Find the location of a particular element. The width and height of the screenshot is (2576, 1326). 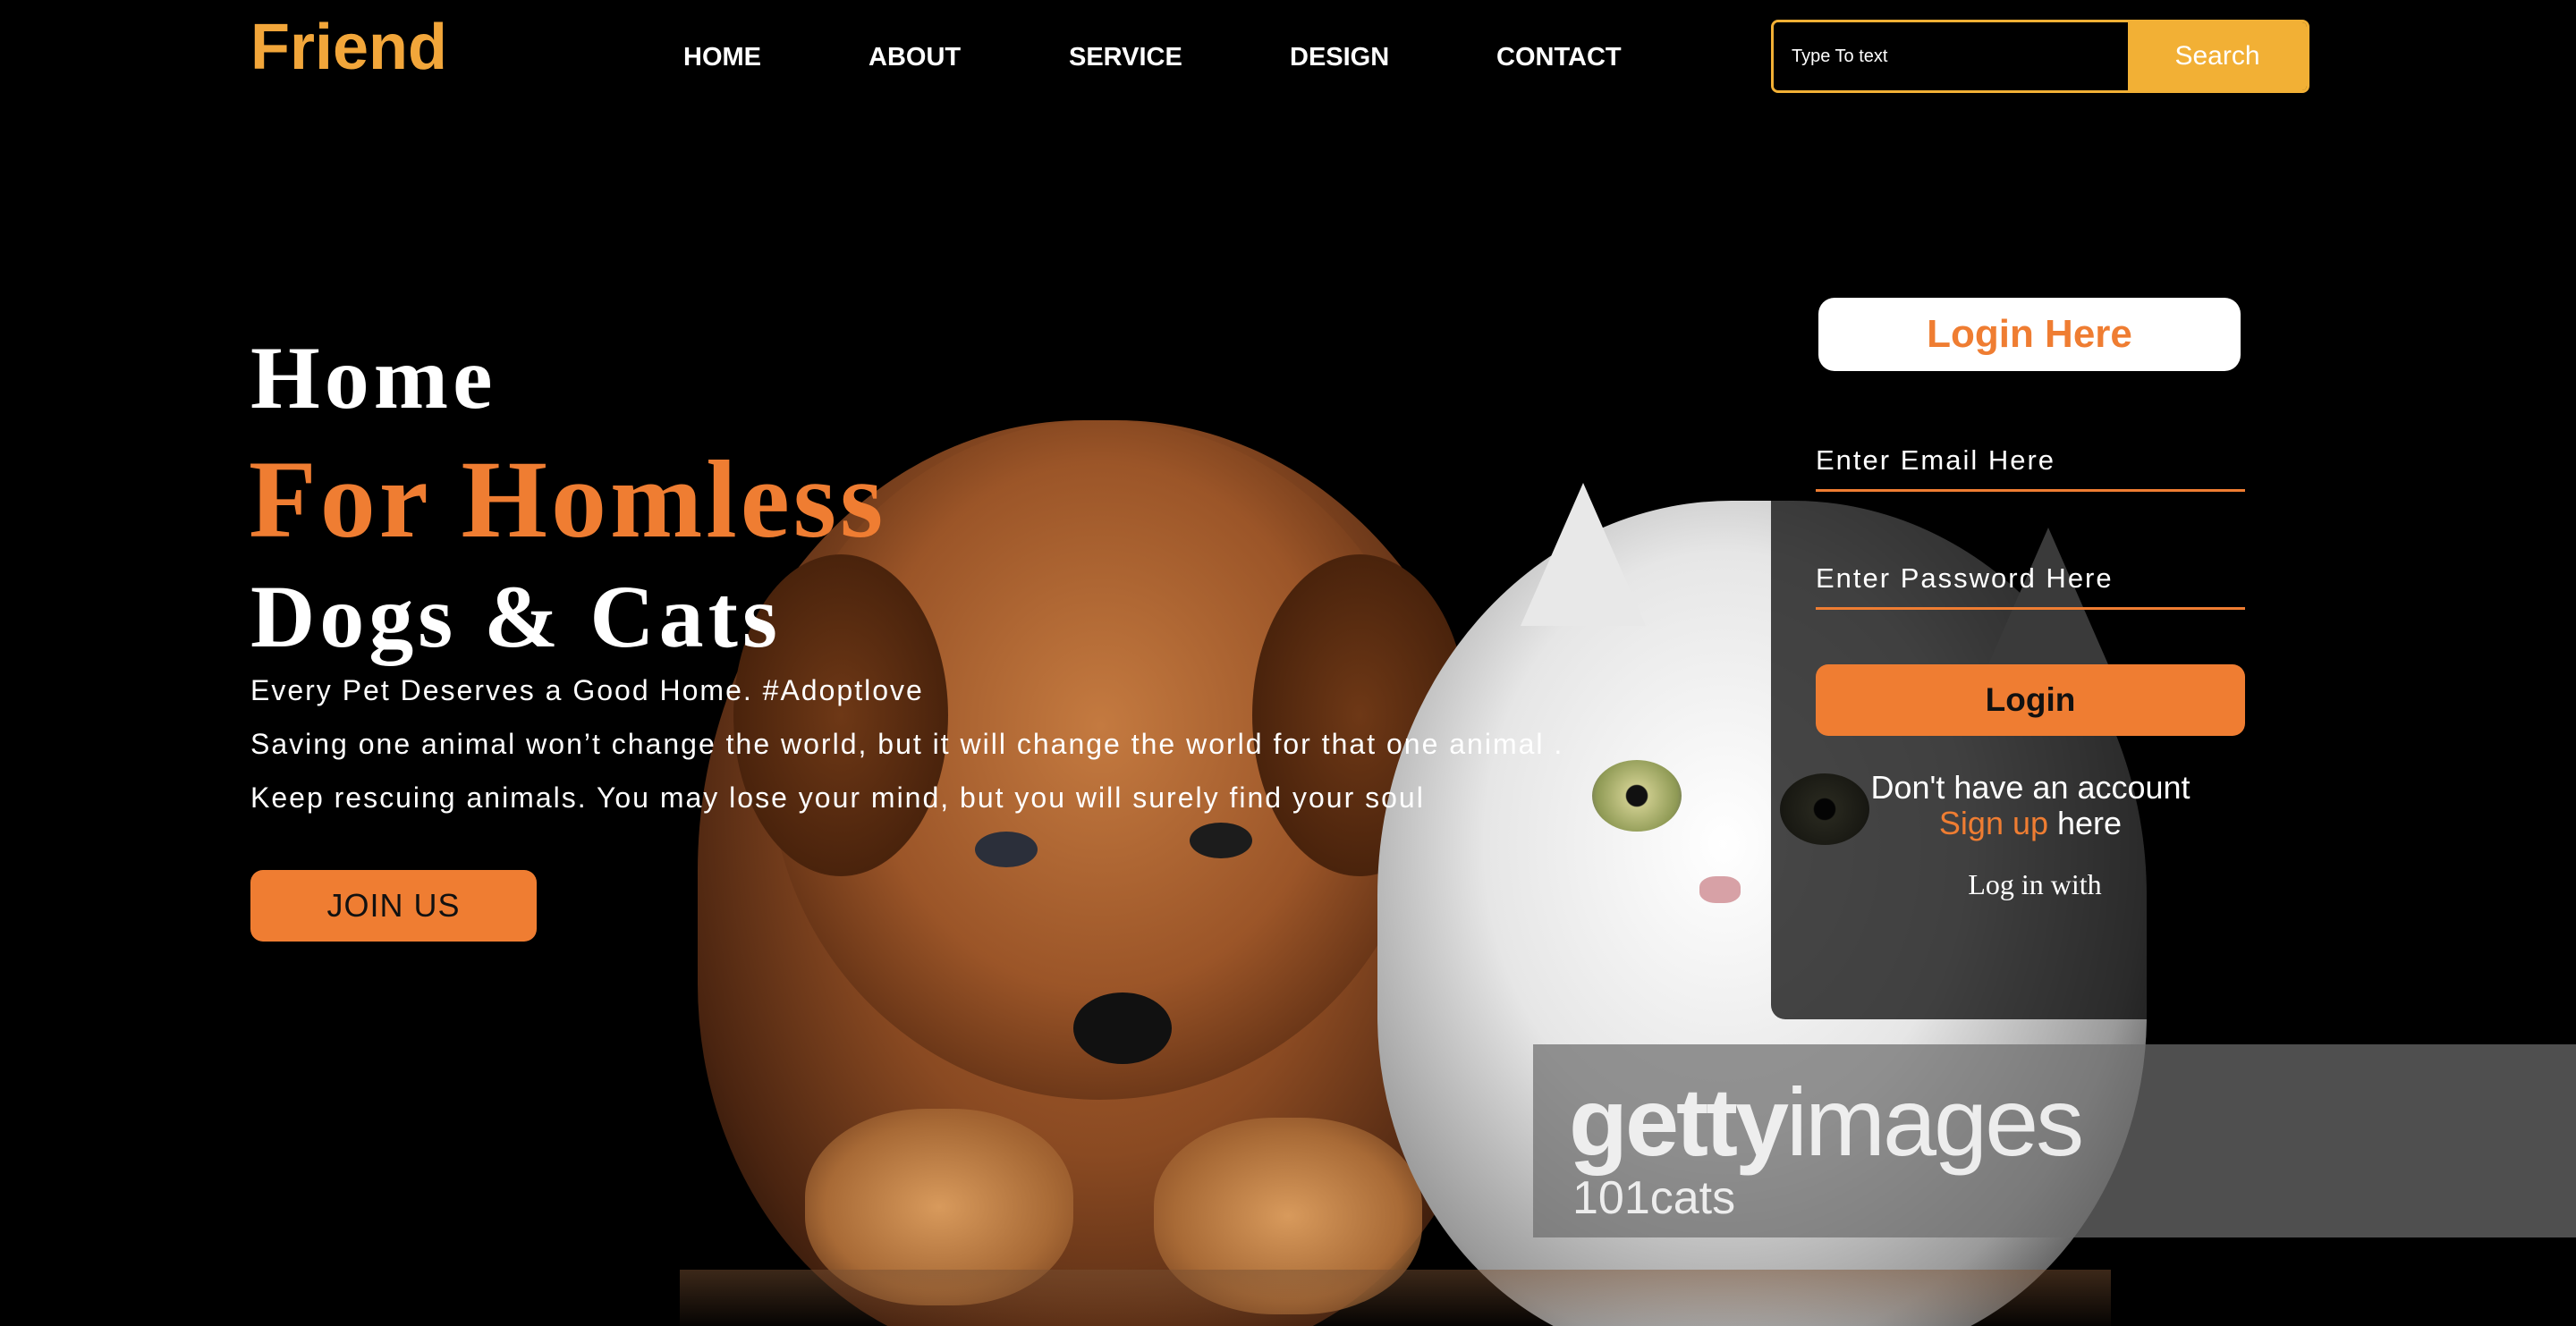

watermark-sub: 101cats is located at coordinates (1654, 1198).